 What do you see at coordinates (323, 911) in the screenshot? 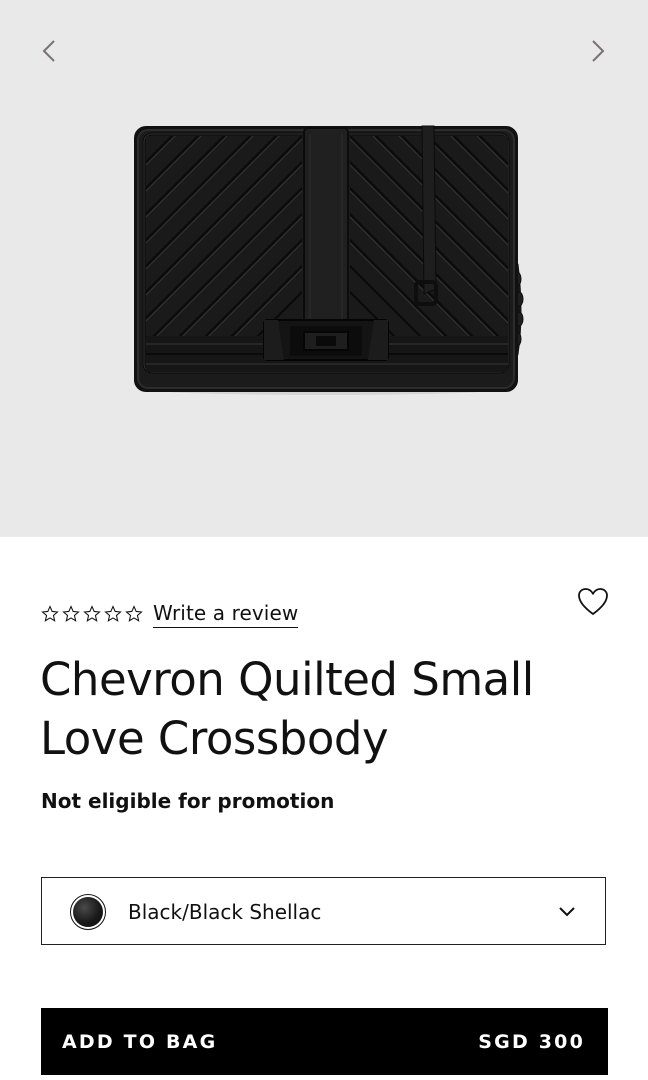
I see `color-select-dropdown: Black/Black Shellac` at bounding box center [323, 911].